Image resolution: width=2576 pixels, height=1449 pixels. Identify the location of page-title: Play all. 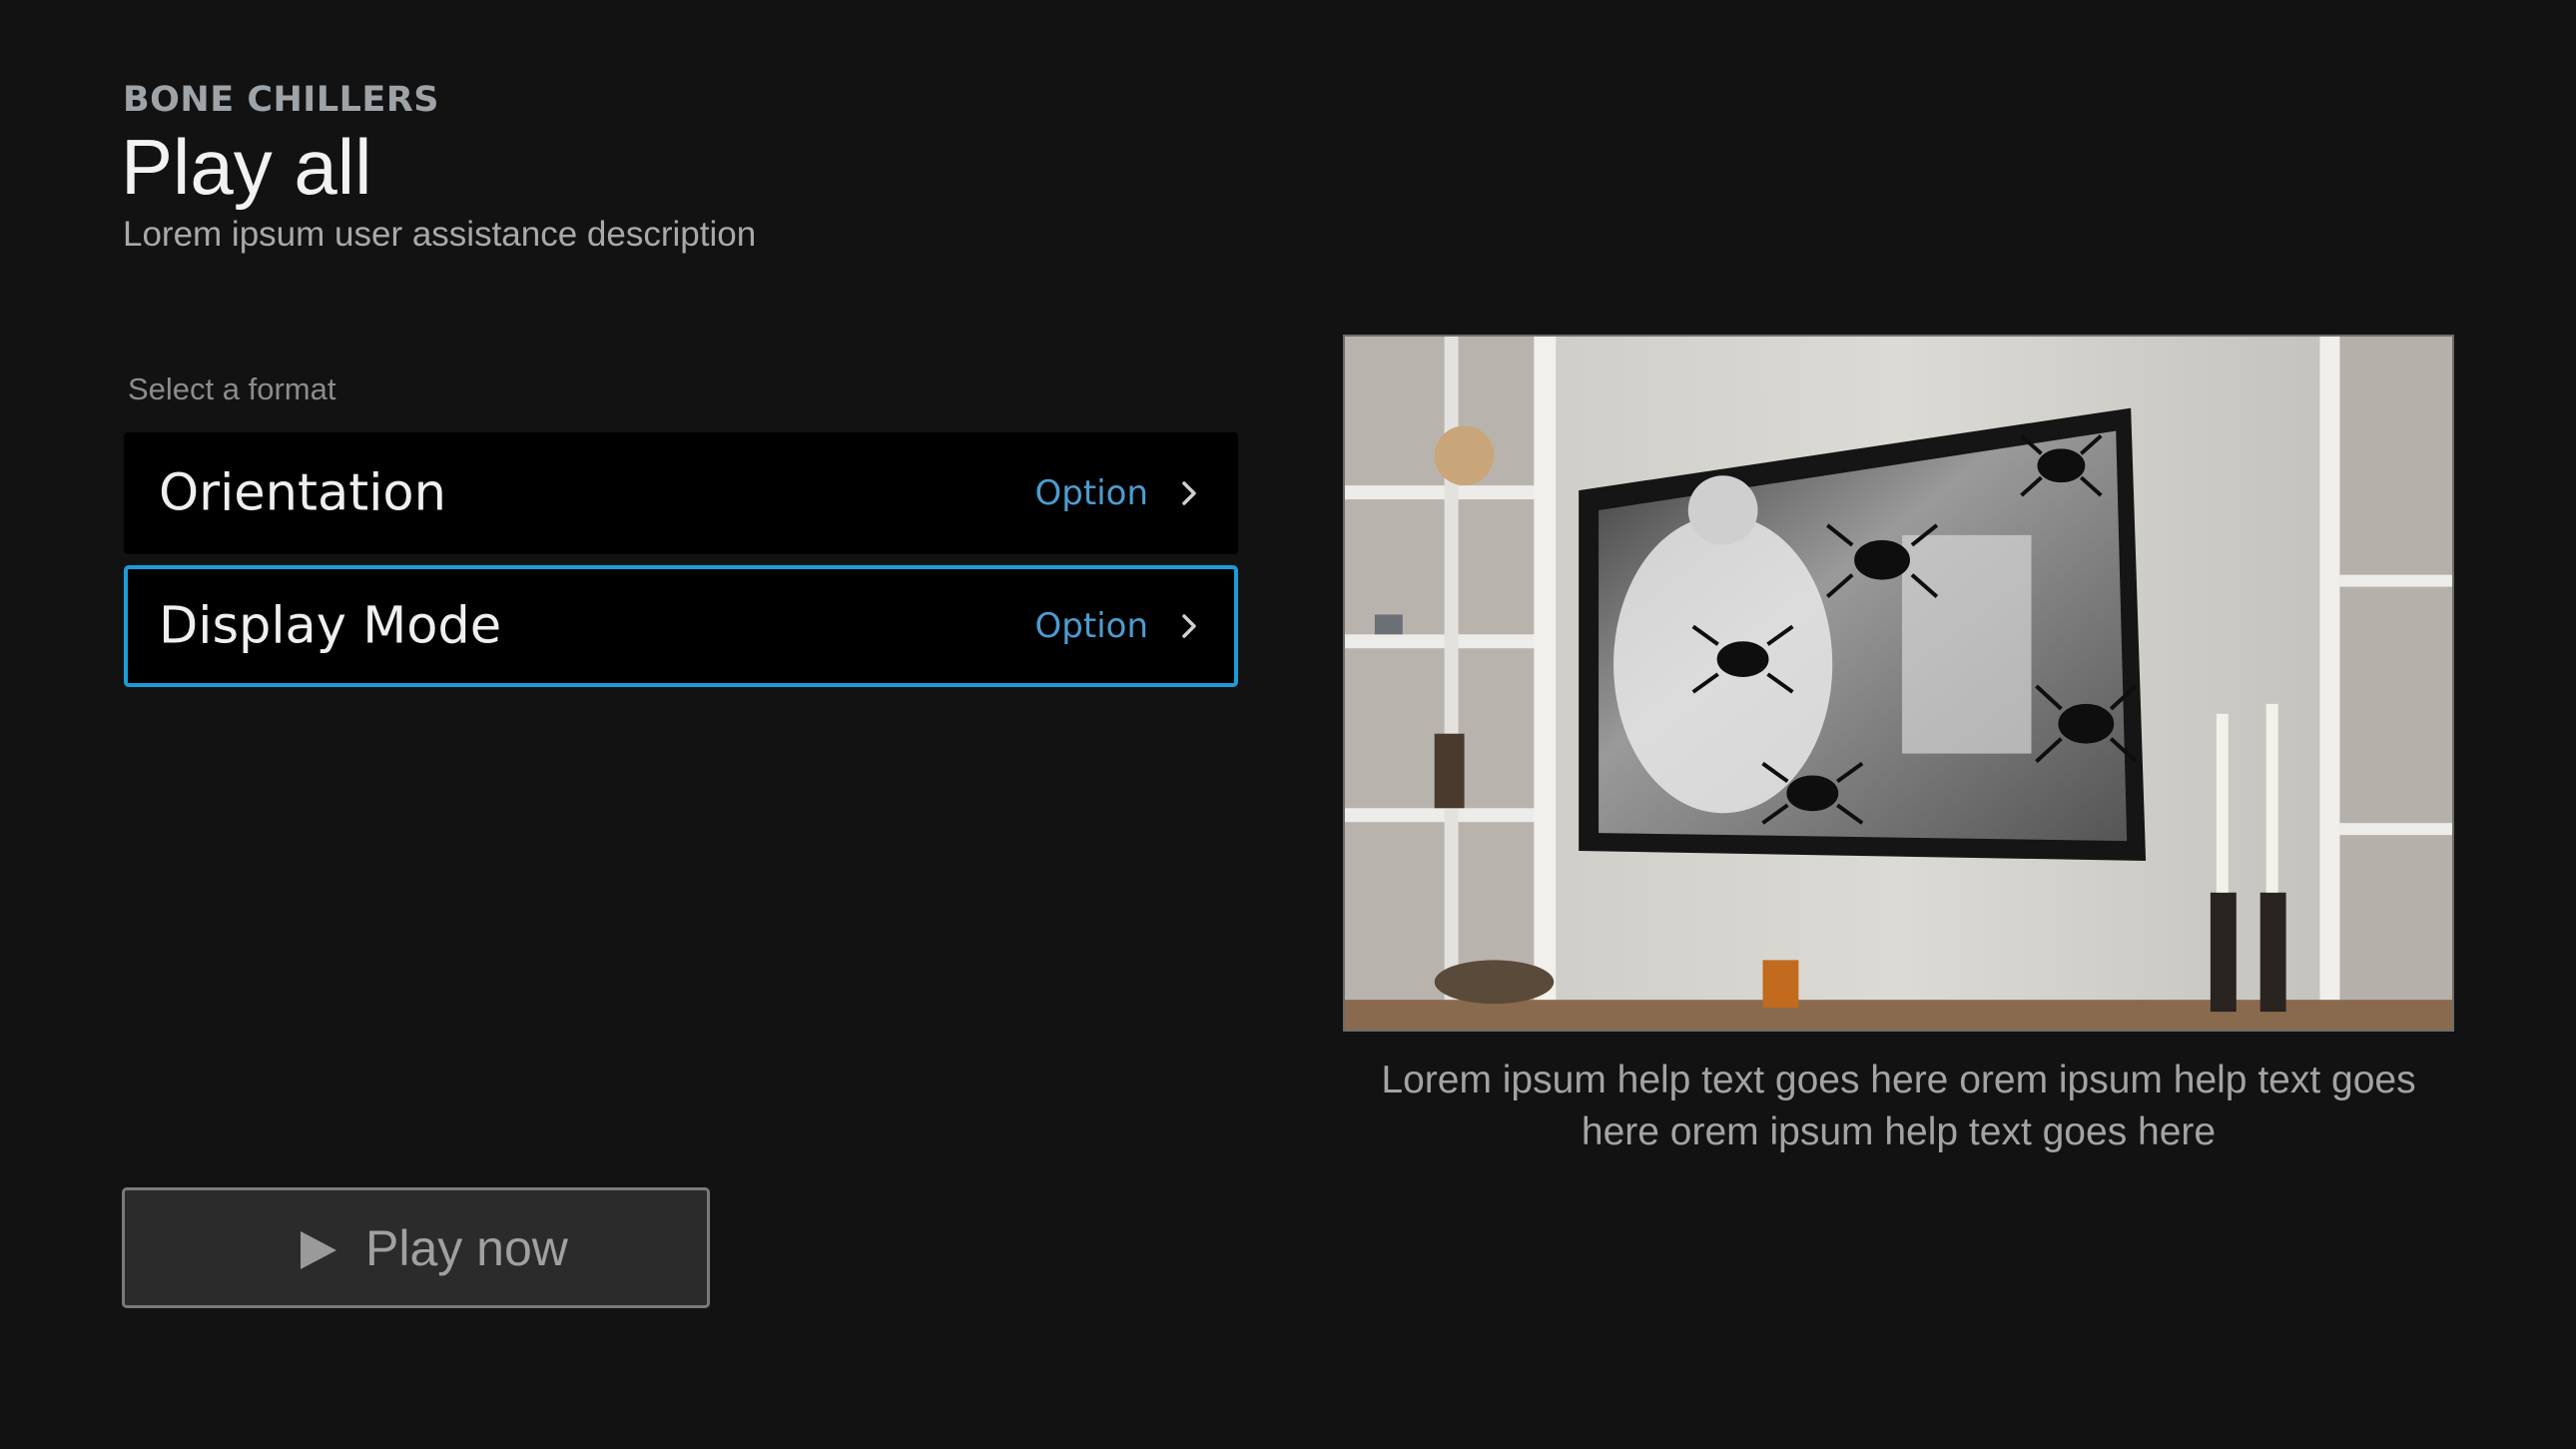
(247, 167).